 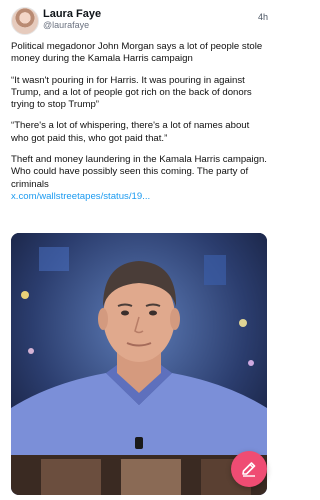 What do you see at coordinates (139, 20) in the screenshot?
I see `post-header: Laura Faye @laurafaye 4h` at bounding box center [139, 20].